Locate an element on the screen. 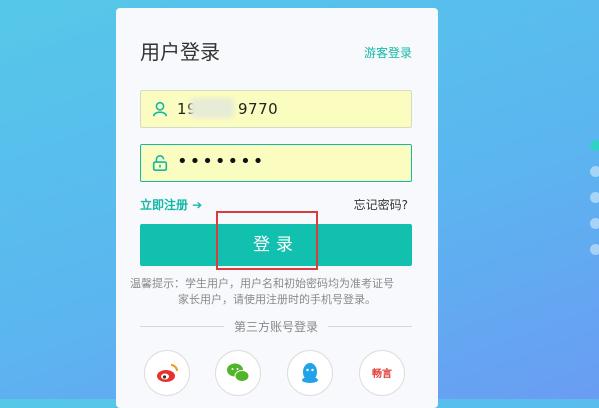  qq-icon is located at coordinates (310, 373).